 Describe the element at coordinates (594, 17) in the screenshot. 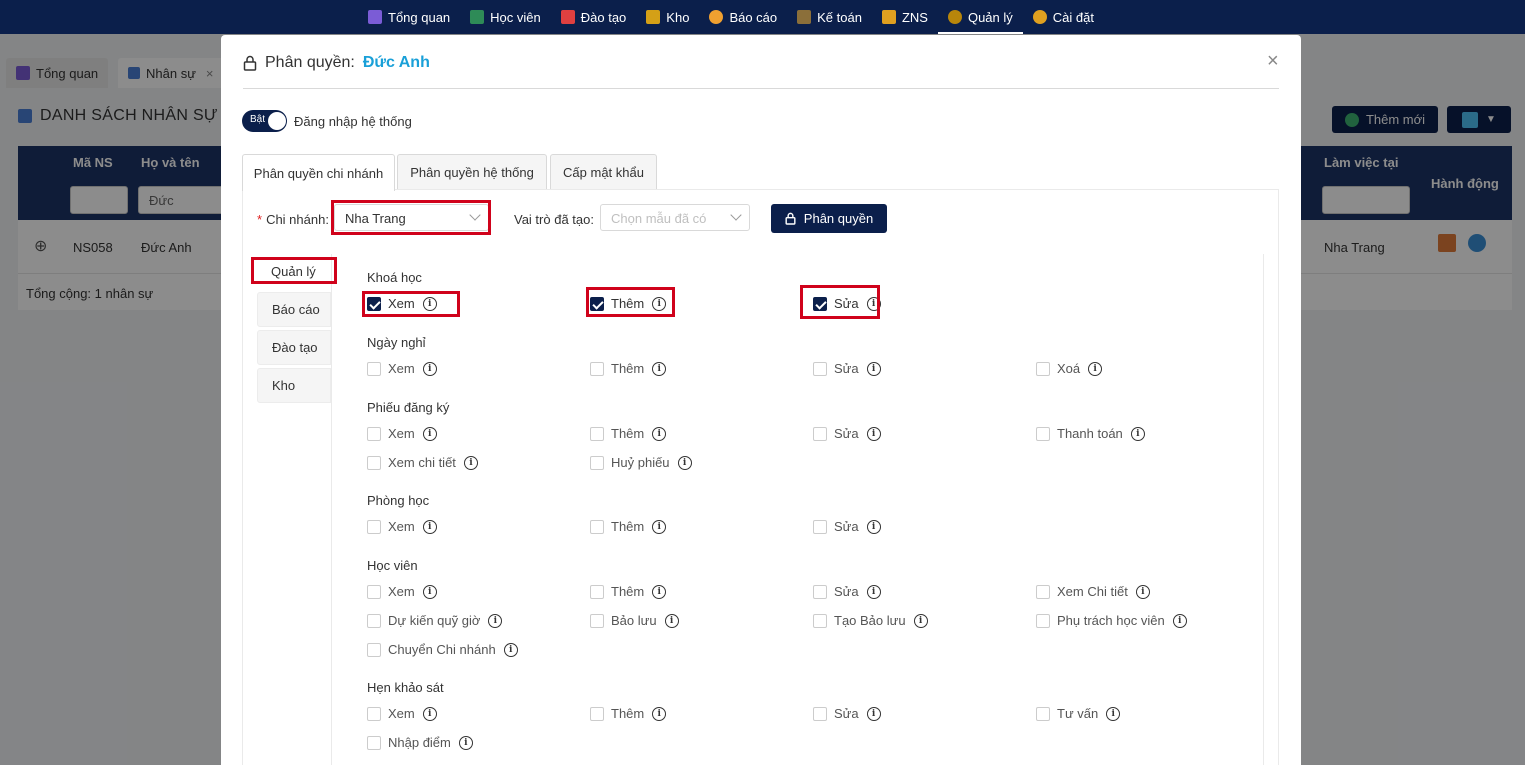

I see `nav-item-training: Đào tạo` at that location.